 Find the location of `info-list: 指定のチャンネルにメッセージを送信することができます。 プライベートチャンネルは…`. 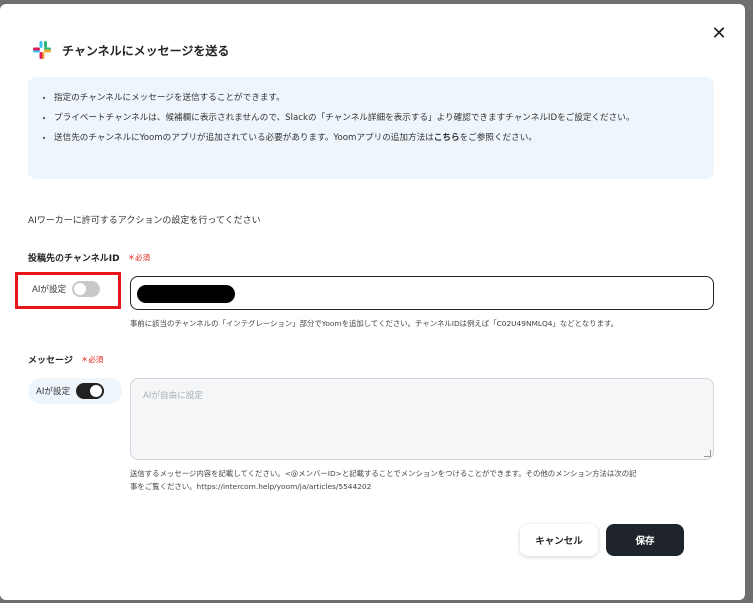

info-list: 指定のチャンネルにメッセージを送信することができます。 プライベートチャンネルは… is located at coordinates (371, 111).